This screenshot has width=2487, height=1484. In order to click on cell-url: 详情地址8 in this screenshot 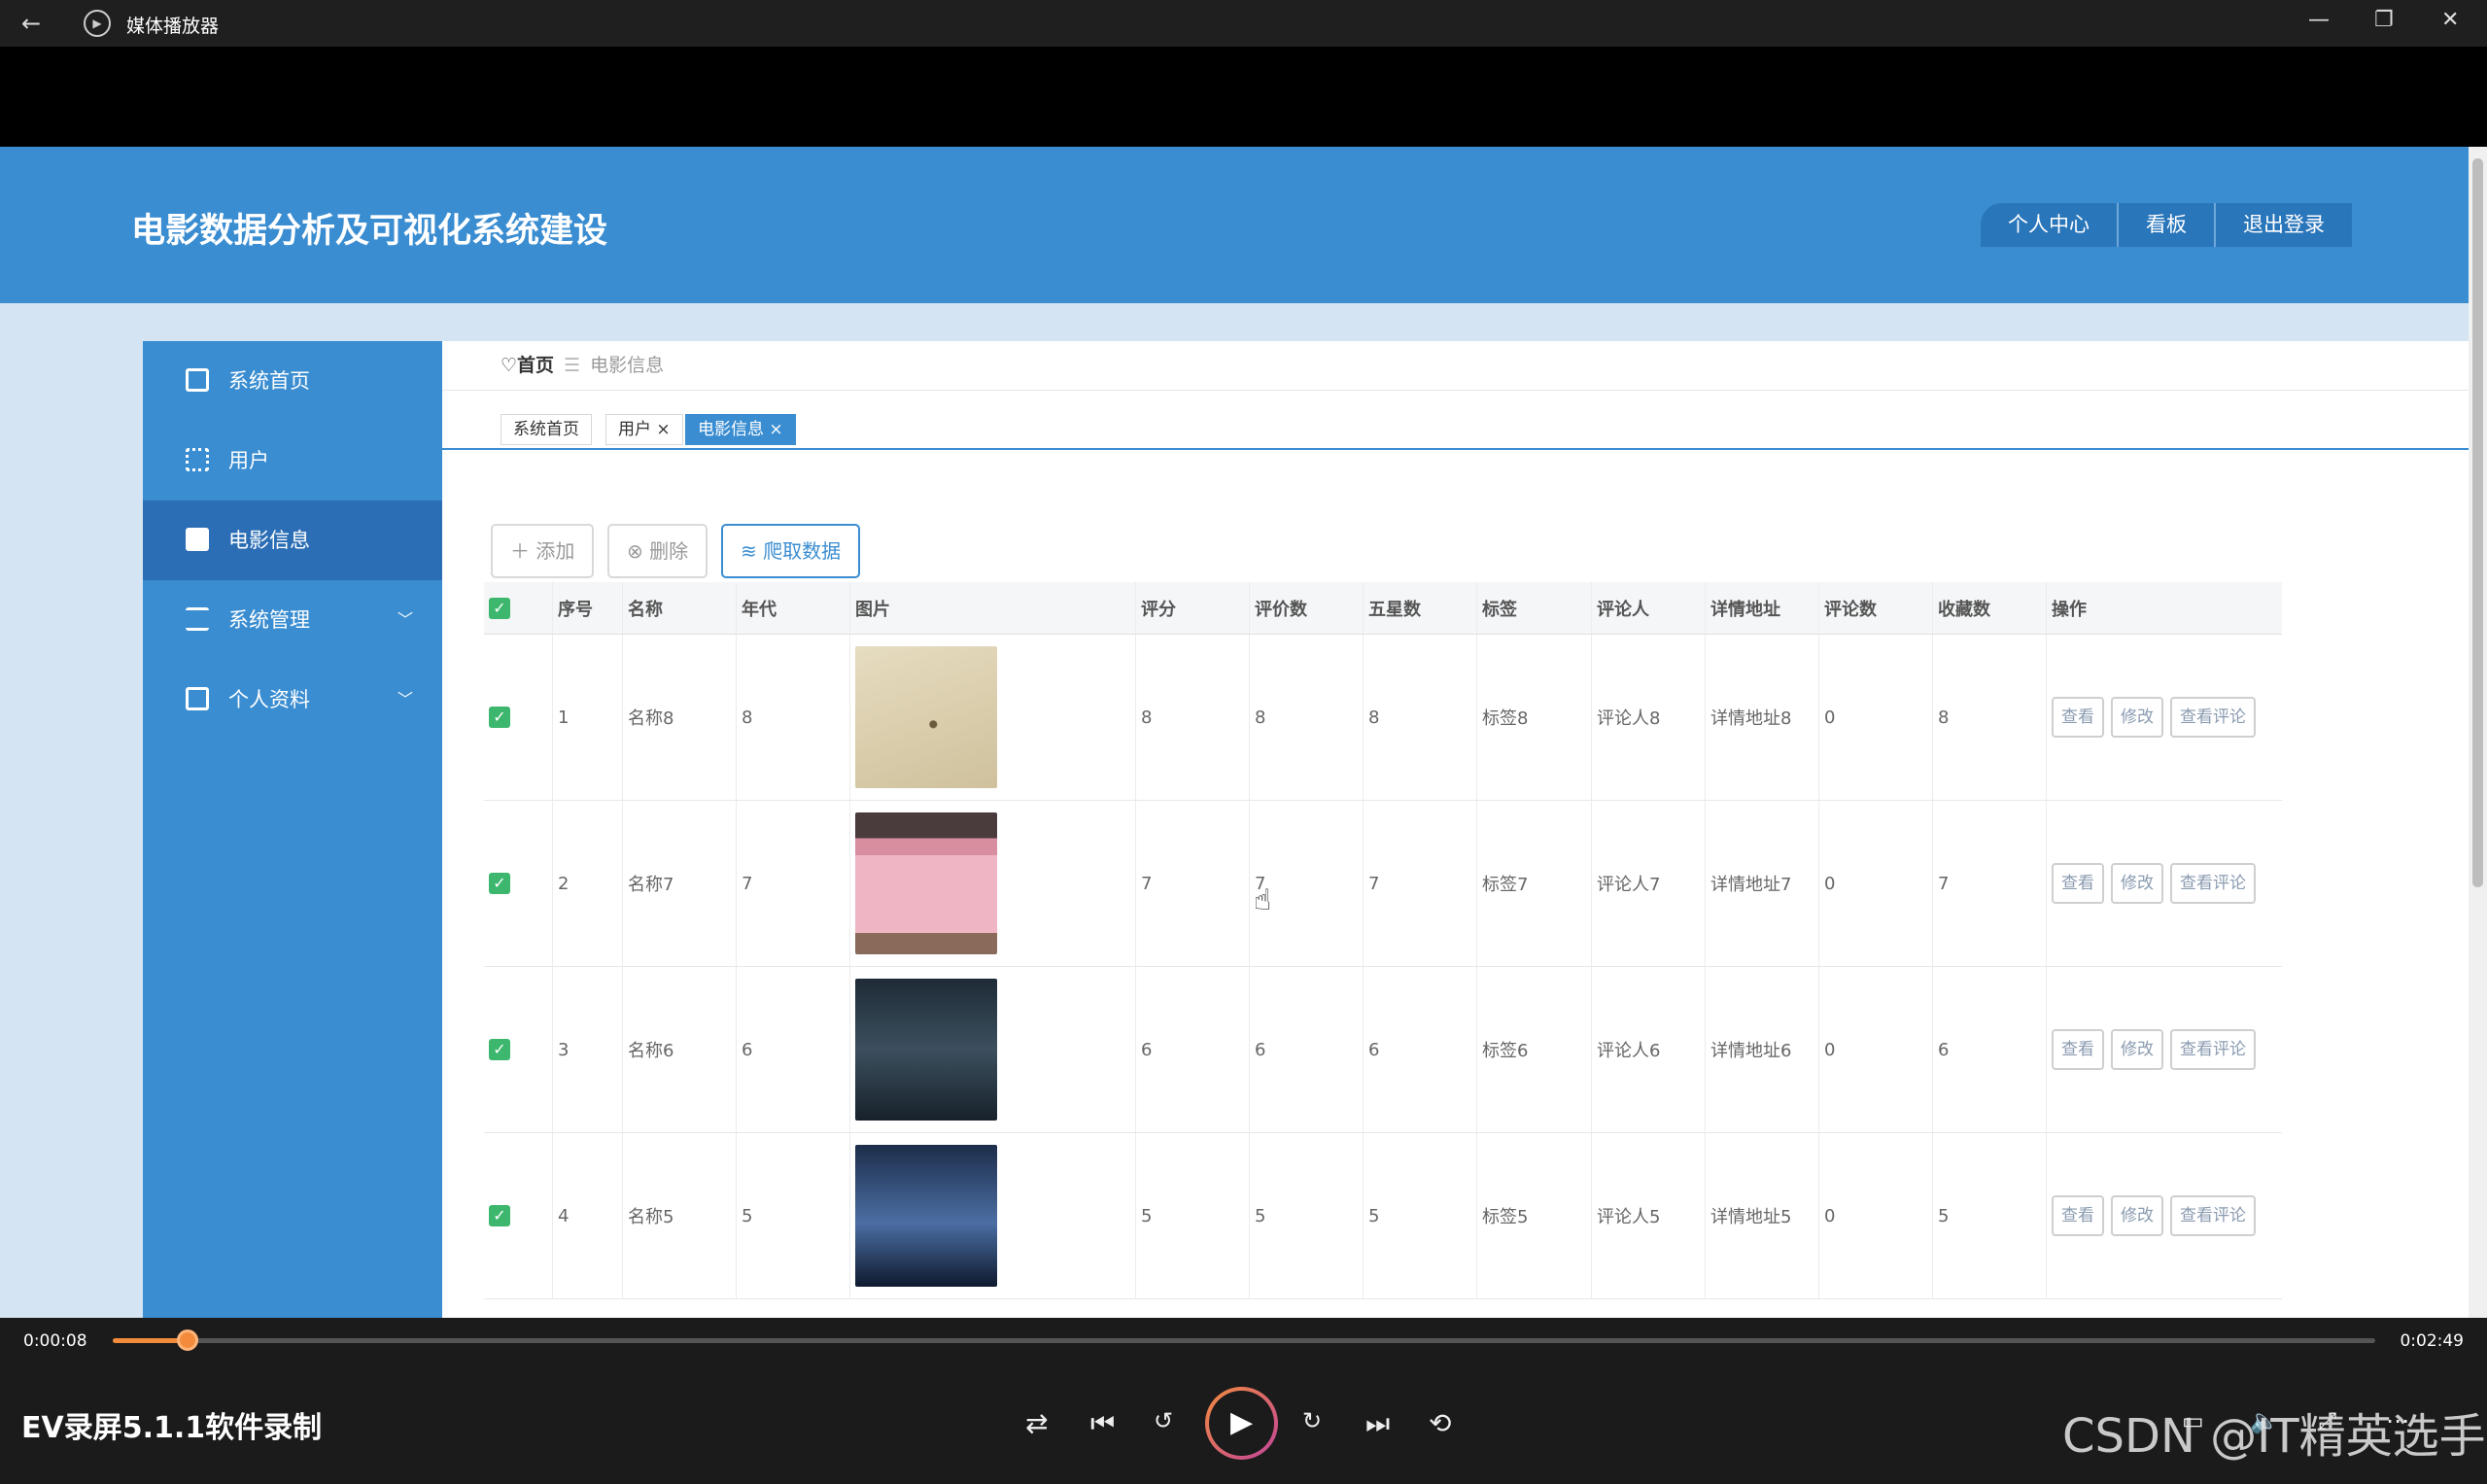, I will do `click(1761, 717)`.